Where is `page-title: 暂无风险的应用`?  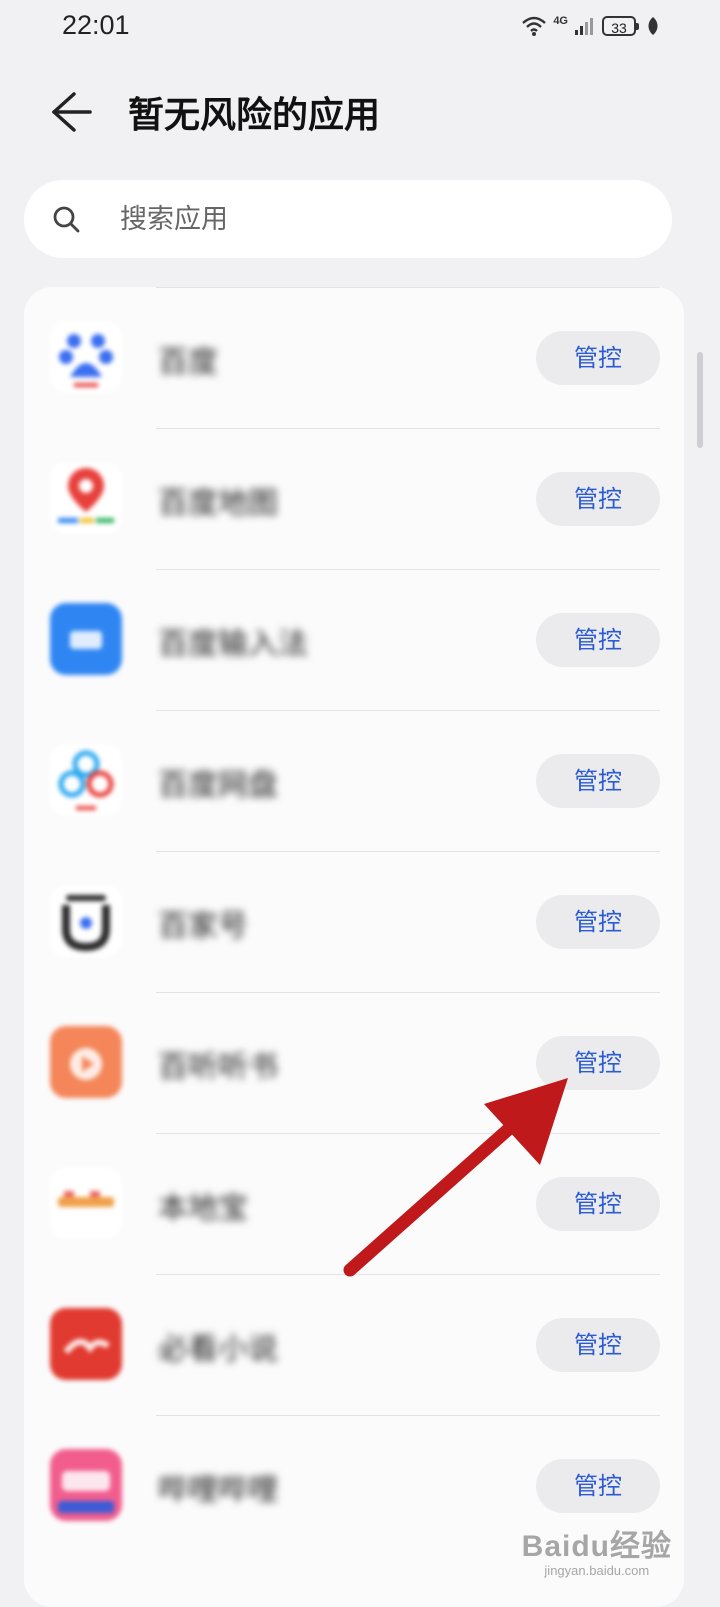
page-title: 暂无风险的应用 is located at coordinates (254, 115).